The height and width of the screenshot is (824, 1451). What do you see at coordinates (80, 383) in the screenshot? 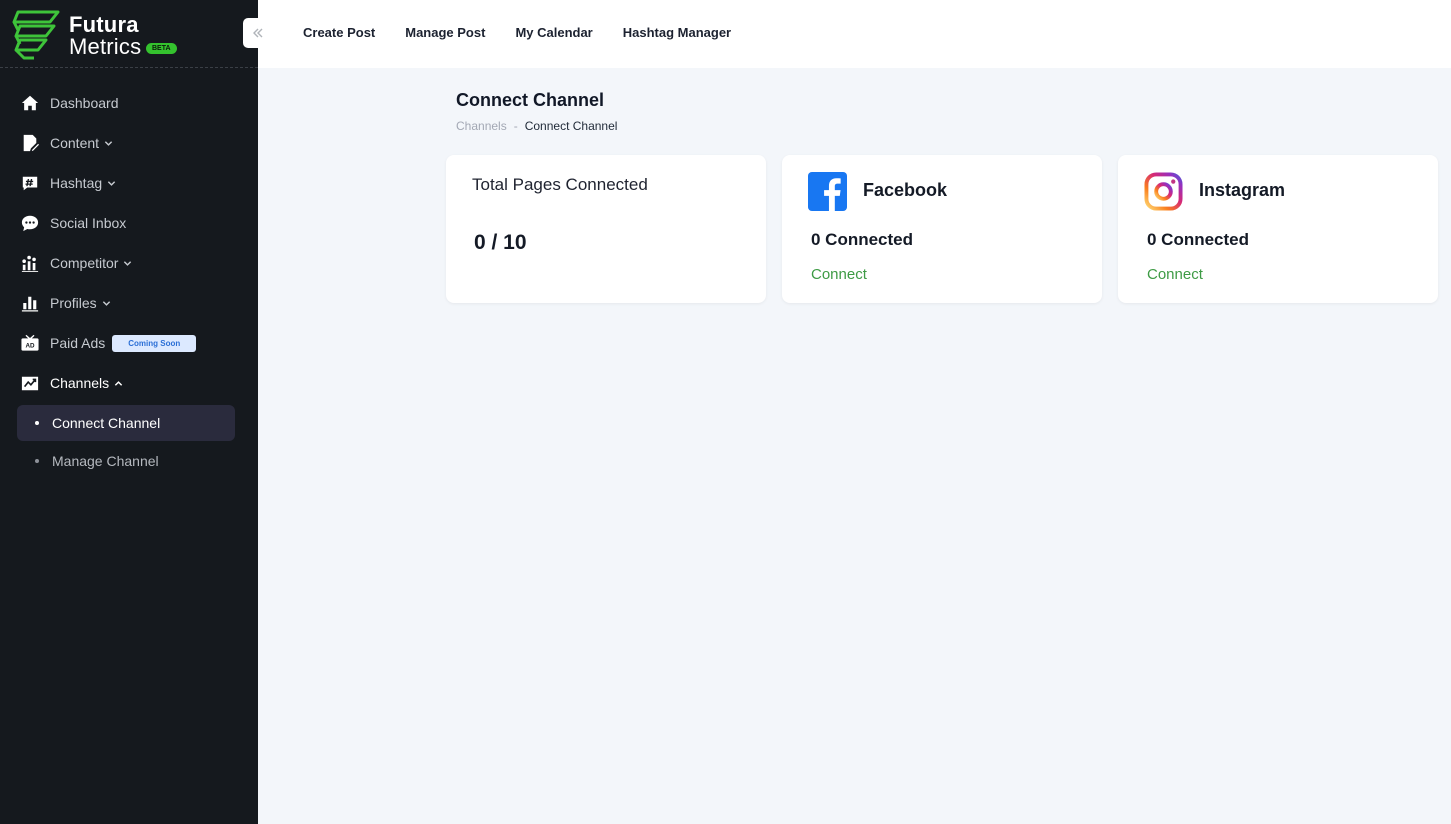
I see `sidebar-item-label: Channels` at bounding box center [80, 383].